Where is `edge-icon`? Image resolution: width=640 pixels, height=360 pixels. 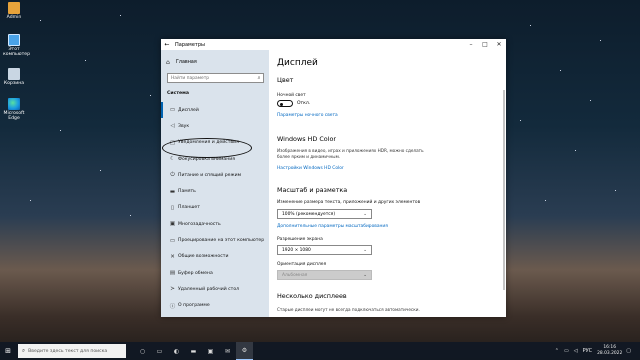 edge-icon is located at coordinates (14, 104).